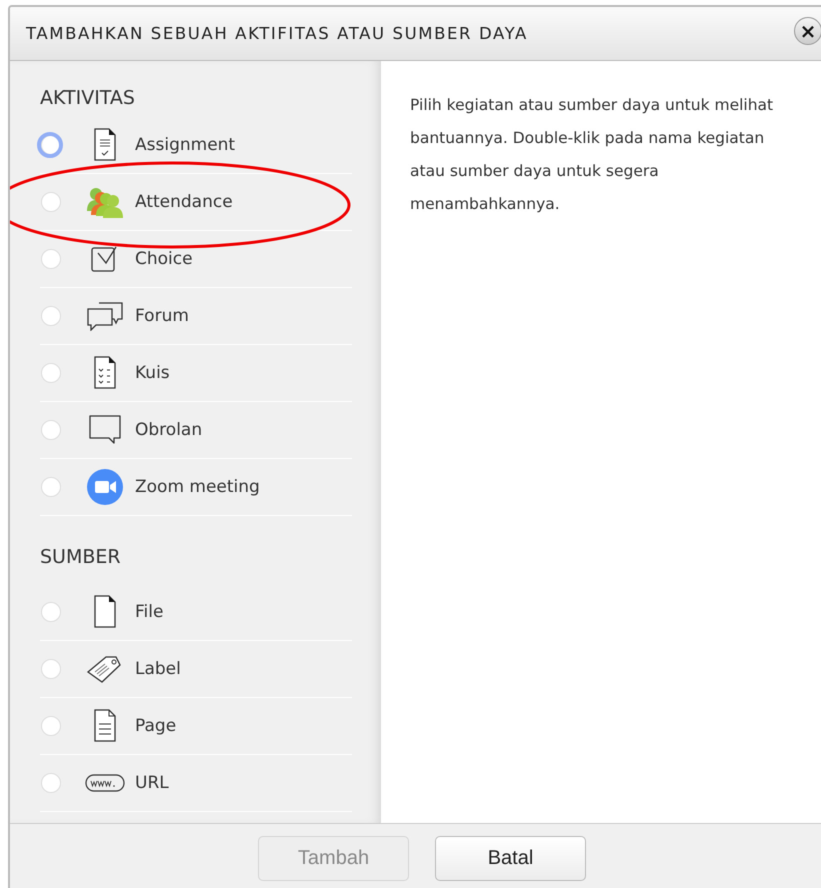 The height and width of the screenshot is (888, 821). Describe the element at coordinates (105, 202) in the screenshot. I see `people-icon` at that location.